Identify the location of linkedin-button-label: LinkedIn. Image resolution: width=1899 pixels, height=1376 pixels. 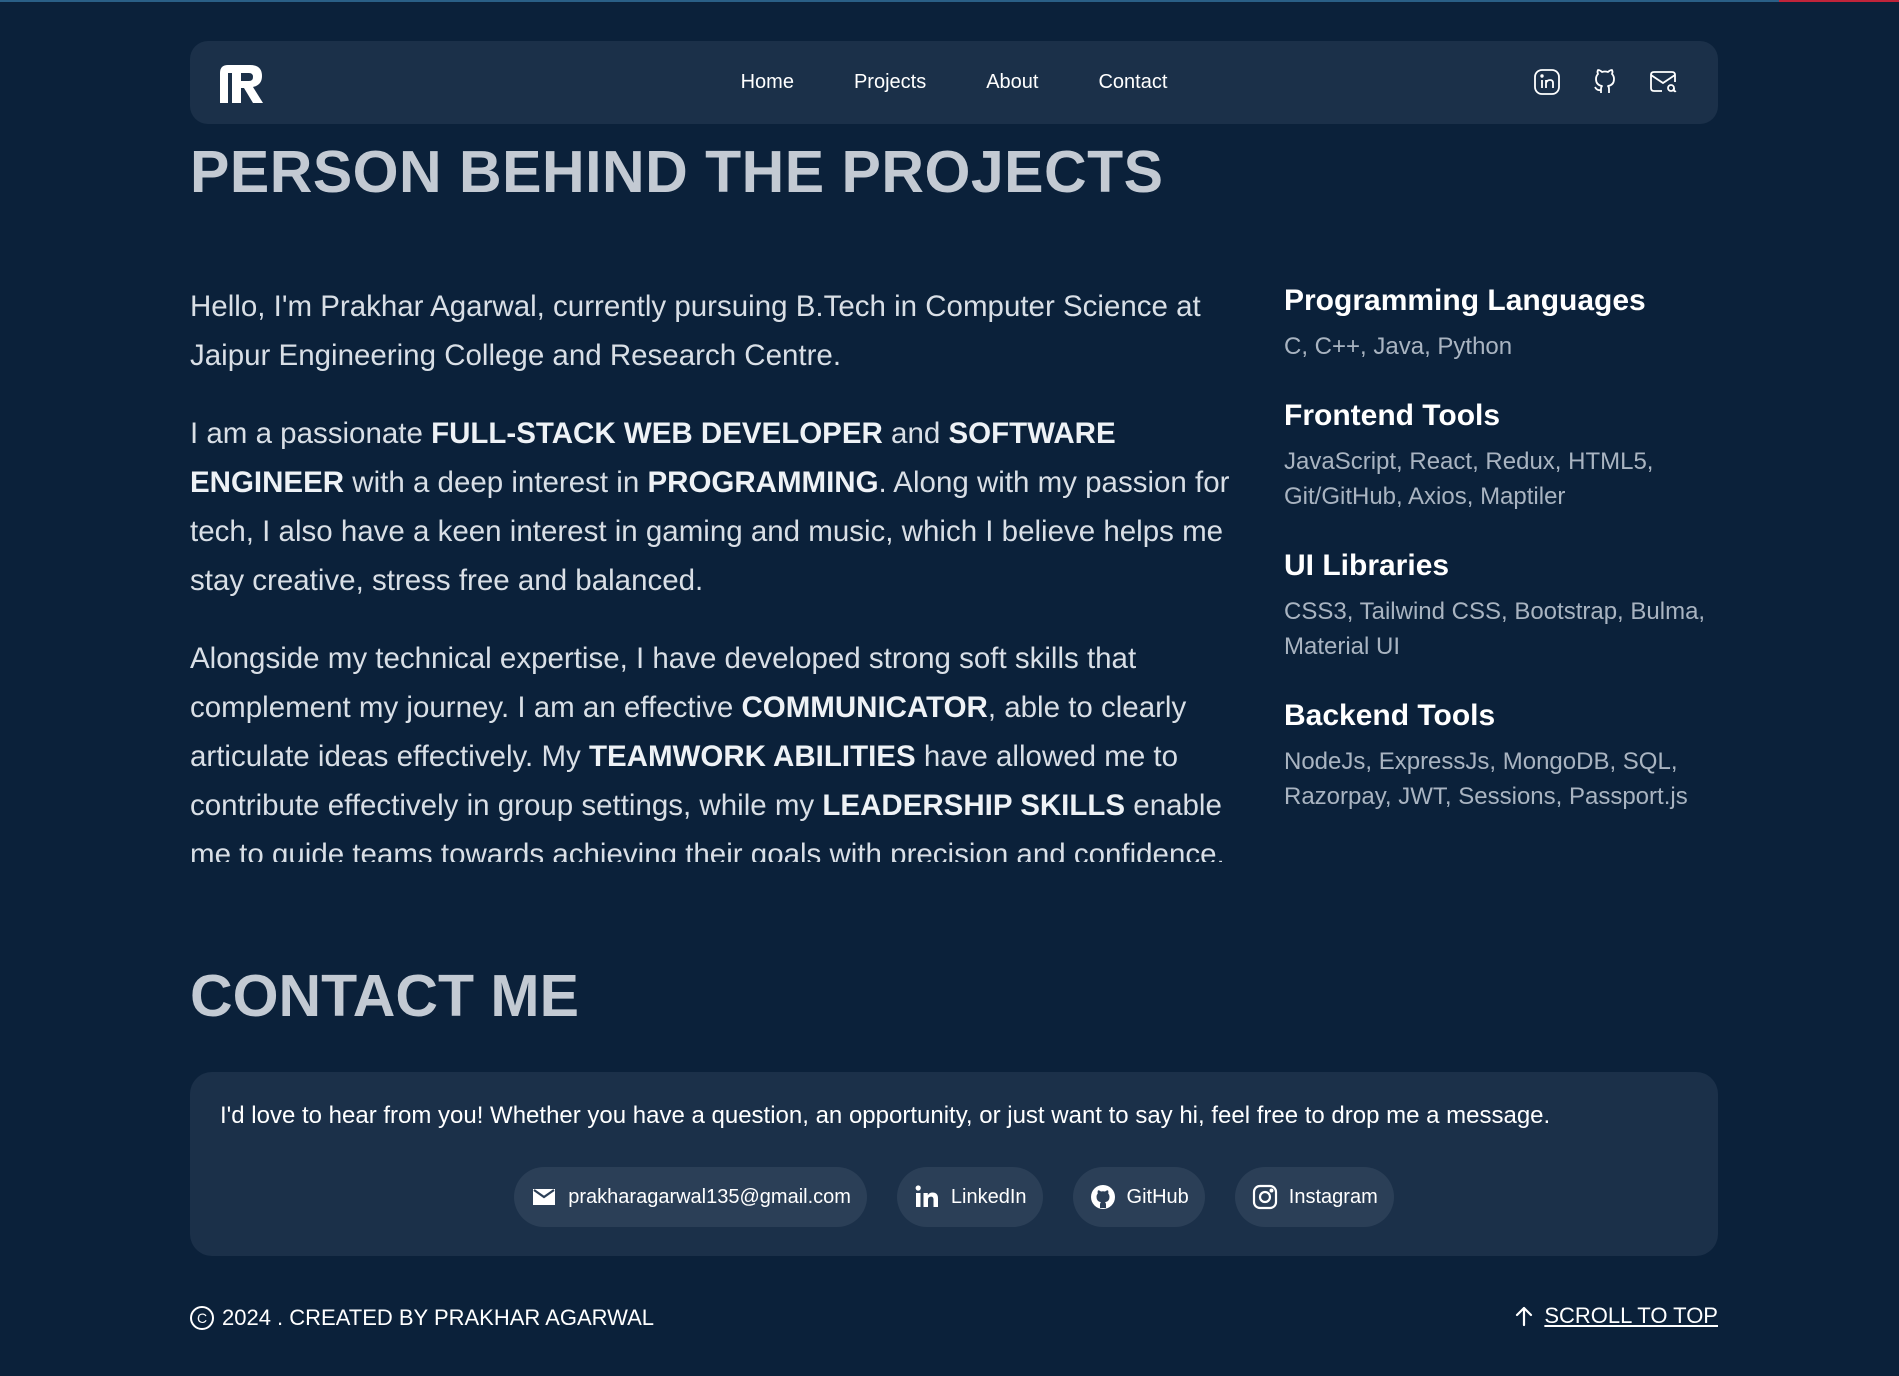
(988, 1196).